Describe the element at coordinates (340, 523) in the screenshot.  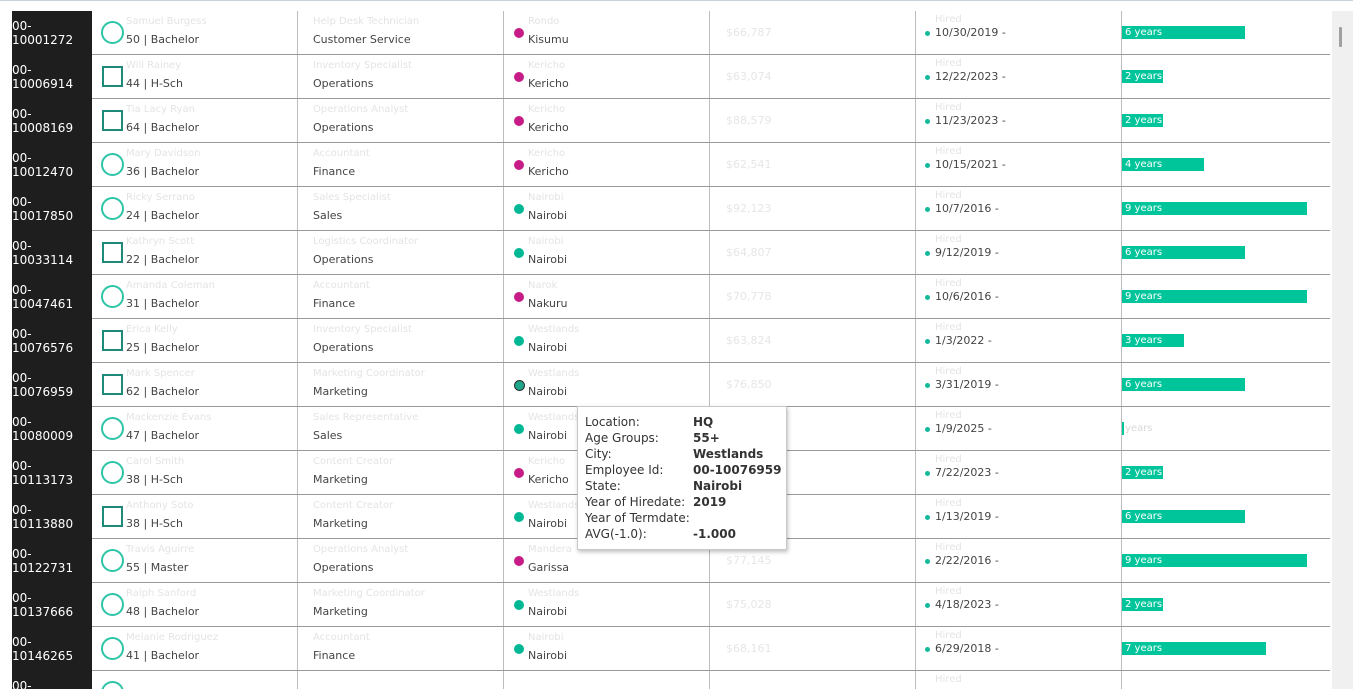
I see `department: Marketing` at that location.